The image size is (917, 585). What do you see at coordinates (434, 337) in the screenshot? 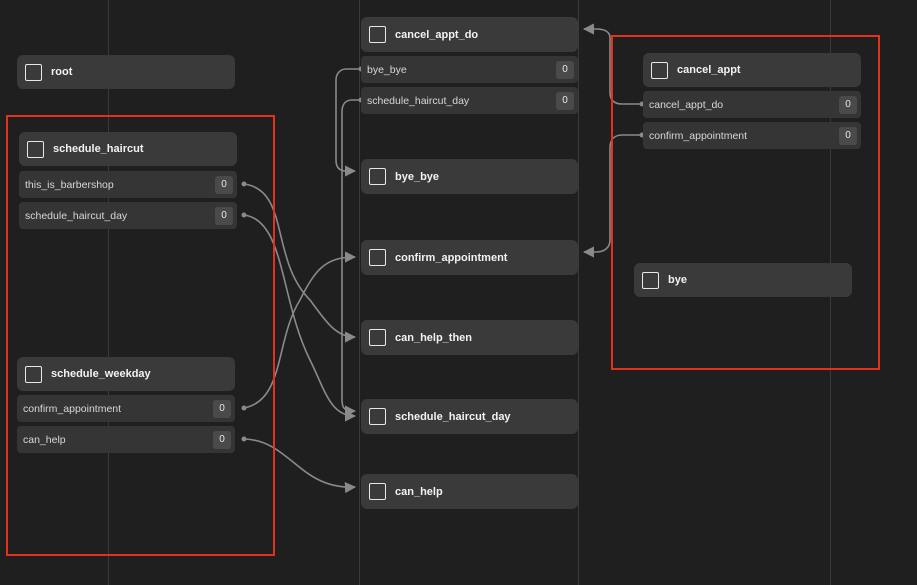
I see `node-title: can_help_then` at bounding box center [434, 337].